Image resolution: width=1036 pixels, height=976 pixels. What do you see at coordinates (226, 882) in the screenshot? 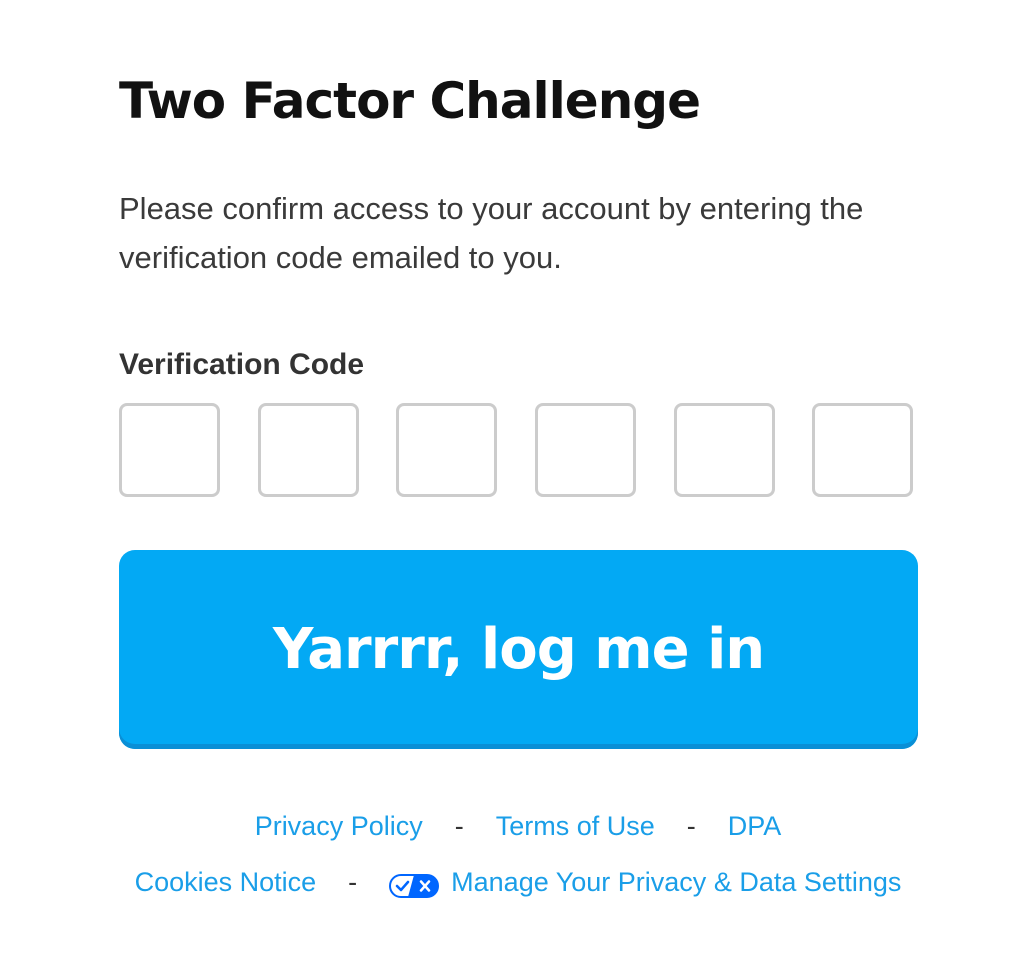
I see `cookies-notice-link: Cookies Notice` at bounding box center [226, 882].